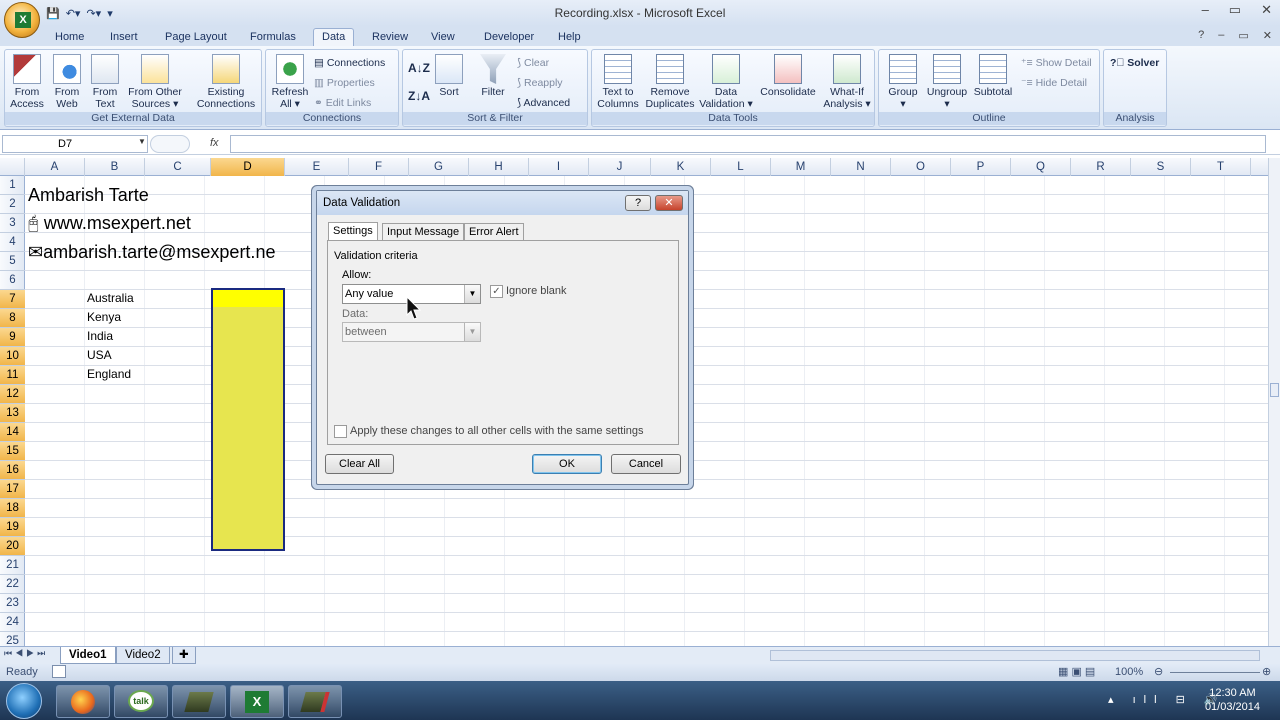  I want to click on row-header: 9, so click(12, 337).